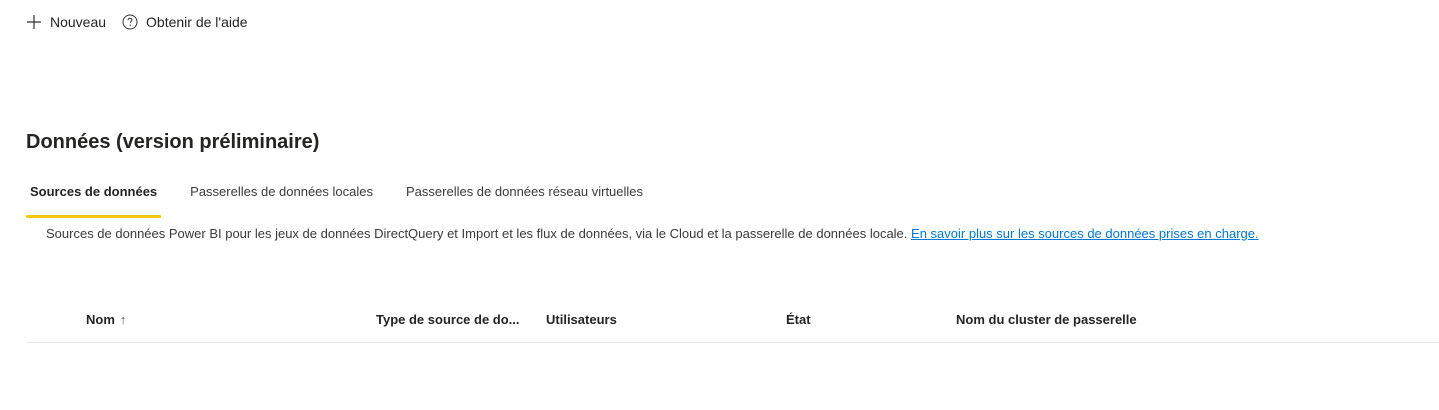 The height and width of the screenshot is (410, 1439). What do you see at coordinates (197, 22) in the screenshot?
I see `get-help-button-label: Obtenir de l'aide` at bounding box center [197, 22].